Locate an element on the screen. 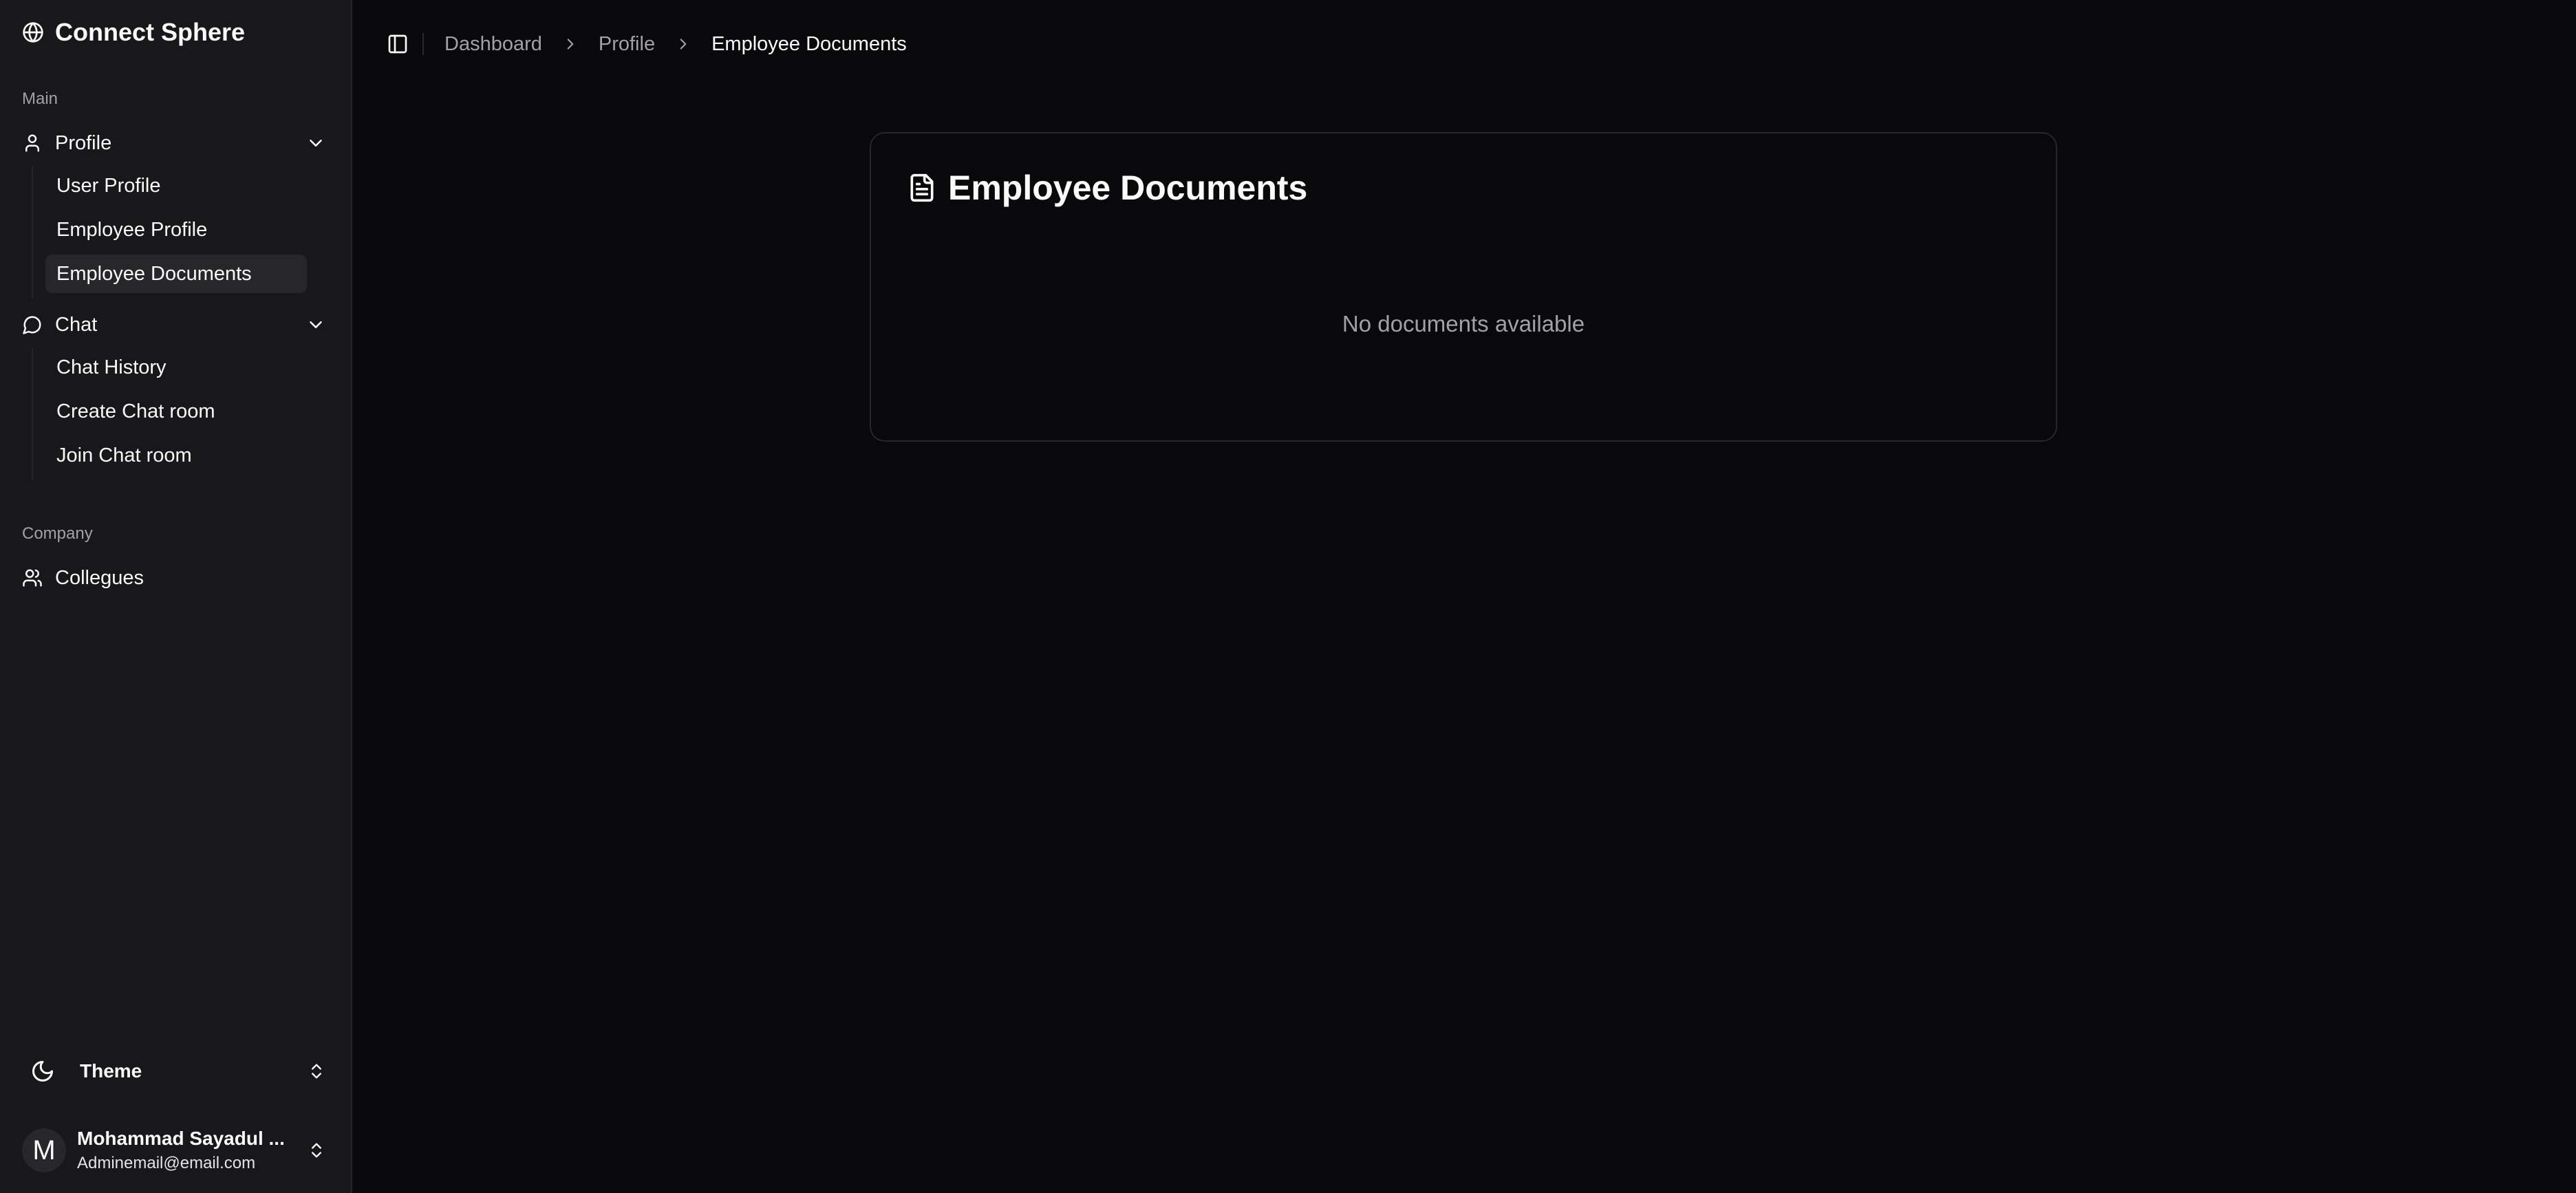 The height and width of the screenshot is (1193, 2576). moon-icon is located at coordinates (42, 1071).